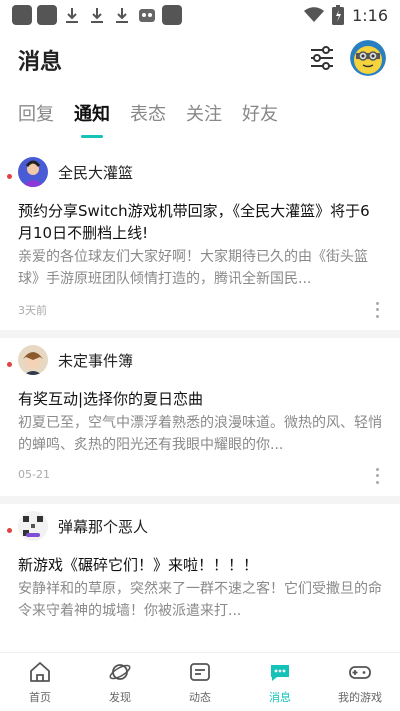 This screenshot has width=400, height=711. I want to click on notification-date: 3天前, so click(32, 310).